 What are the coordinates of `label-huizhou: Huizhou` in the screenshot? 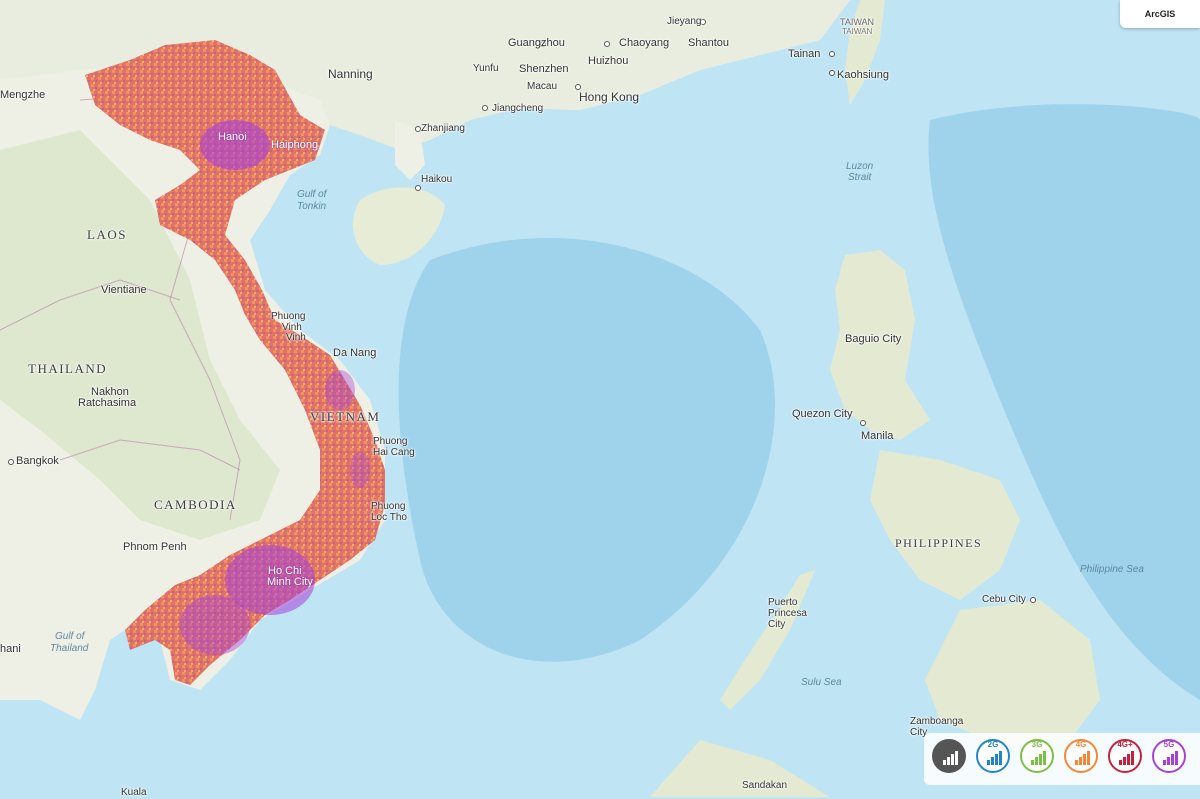 It's located at (608, 61).